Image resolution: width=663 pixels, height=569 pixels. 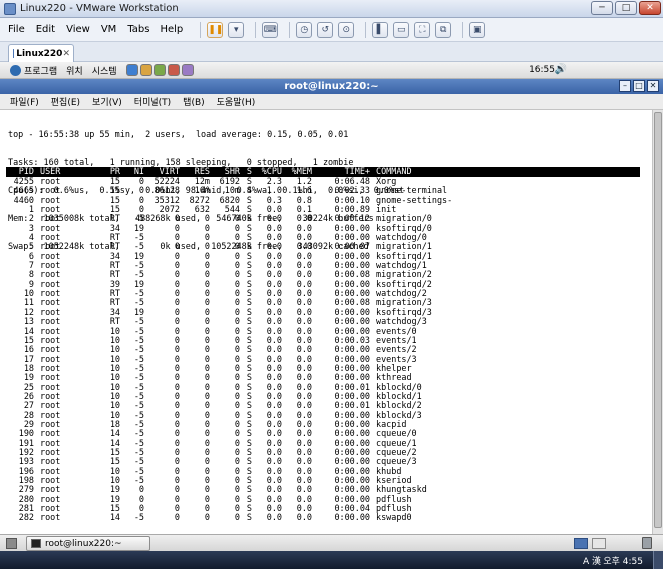 I want to click on terminal-close-button: ✕, so click(x=653, y=86).